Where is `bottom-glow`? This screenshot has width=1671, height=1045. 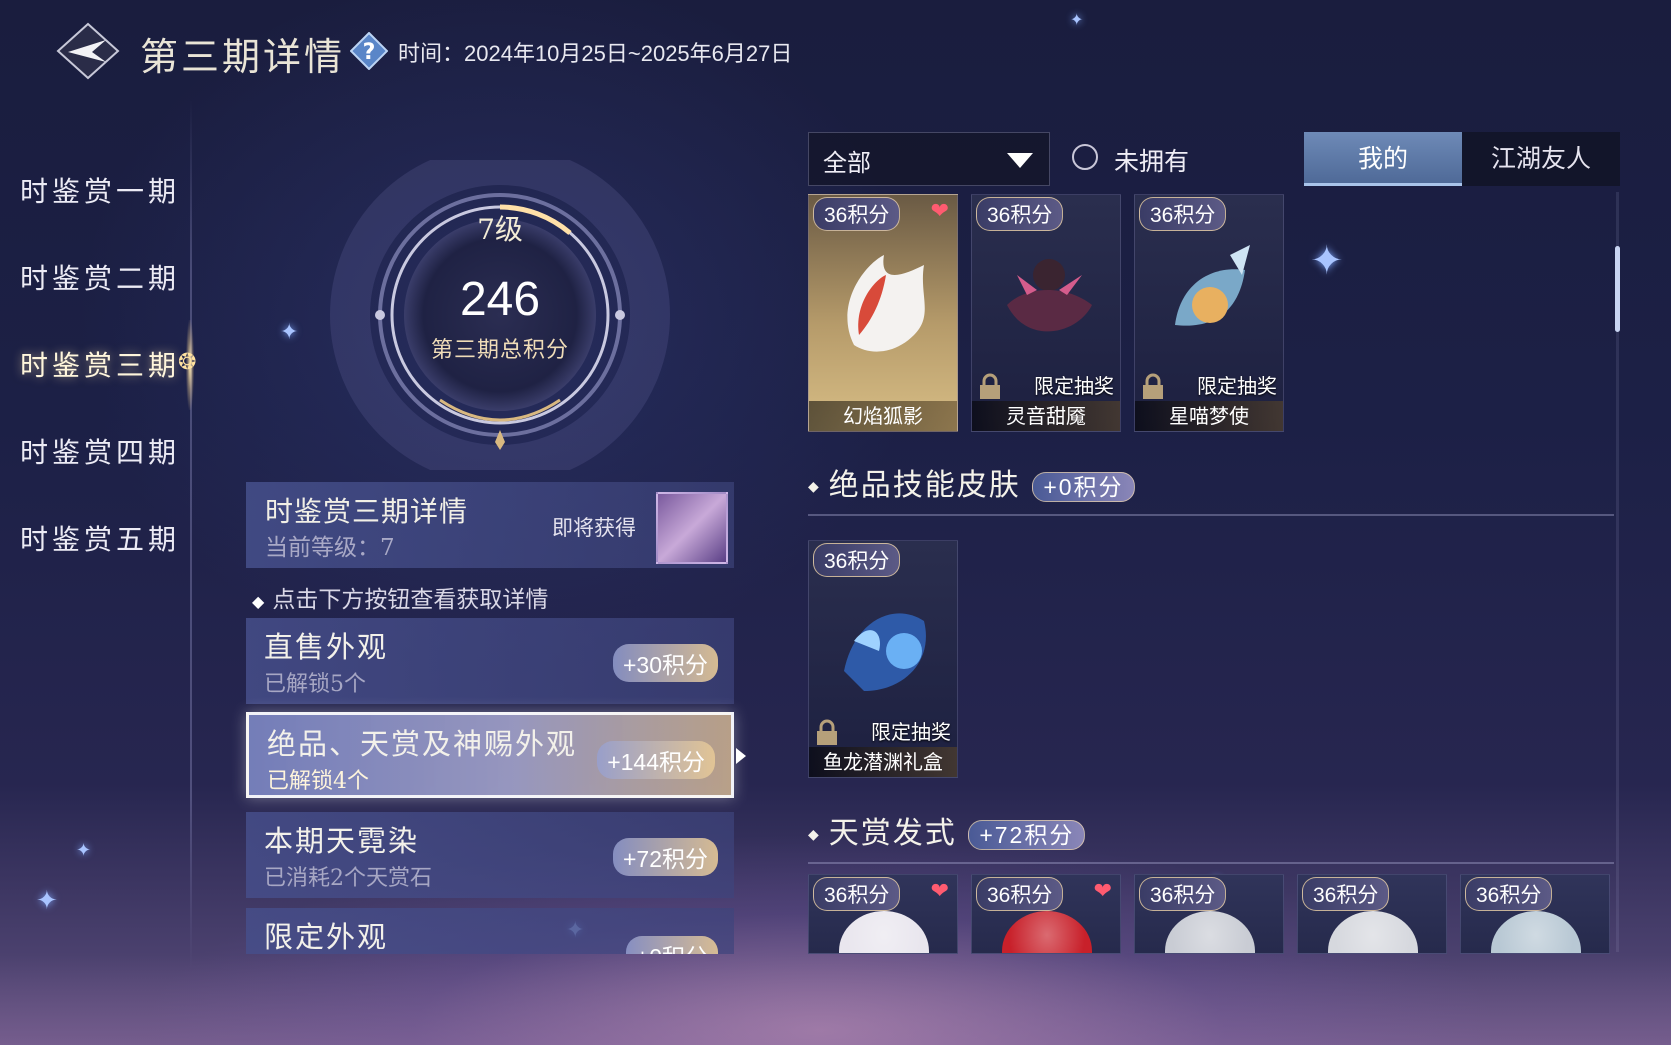
bottom-glow is located at coordinates (835, 1000).